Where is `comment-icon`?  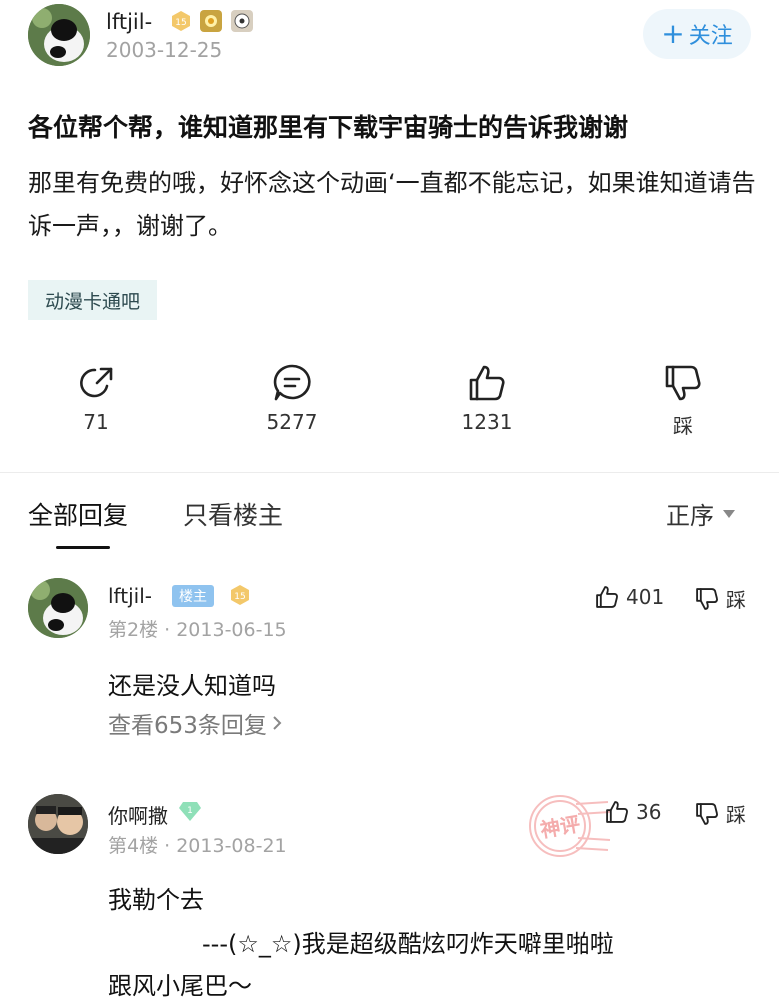 comment-icon is located at coordinates (292, 382).